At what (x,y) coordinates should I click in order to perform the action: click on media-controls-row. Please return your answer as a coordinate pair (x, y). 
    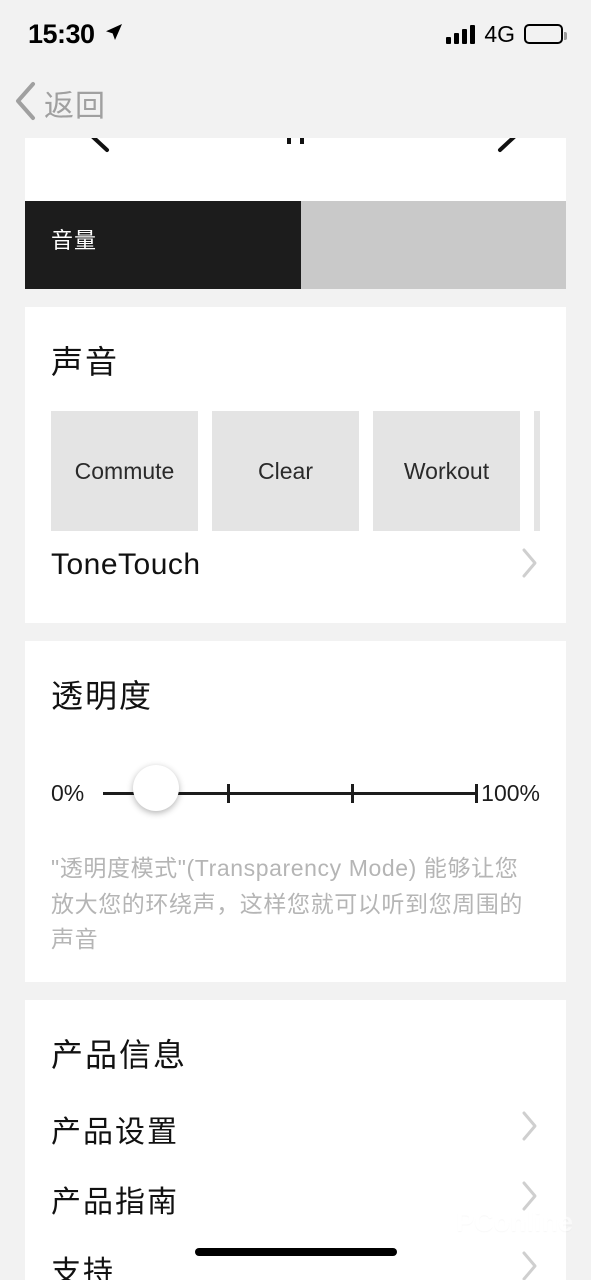
    Looking at the image, I should click on (295, 155).